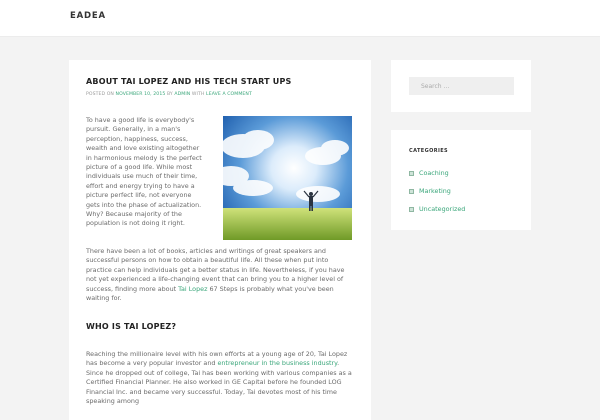  What do you see at coordinates (192, 289) in the screenshot?
I see `tai-lopez-link: Tai Lopez` at bounding box center [192, 289].